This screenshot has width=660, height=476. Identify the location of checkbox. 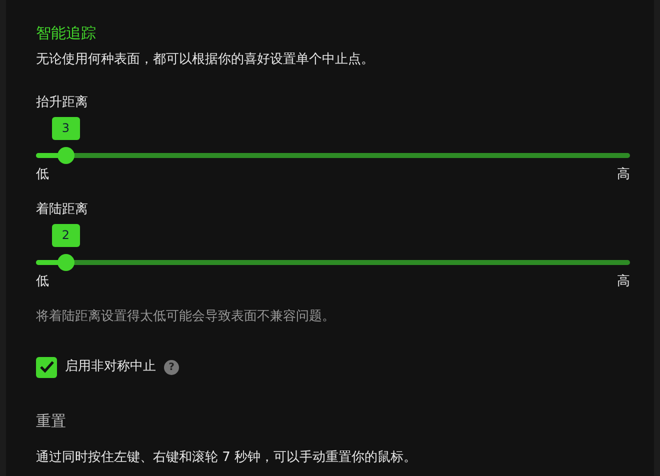
(46, 367).